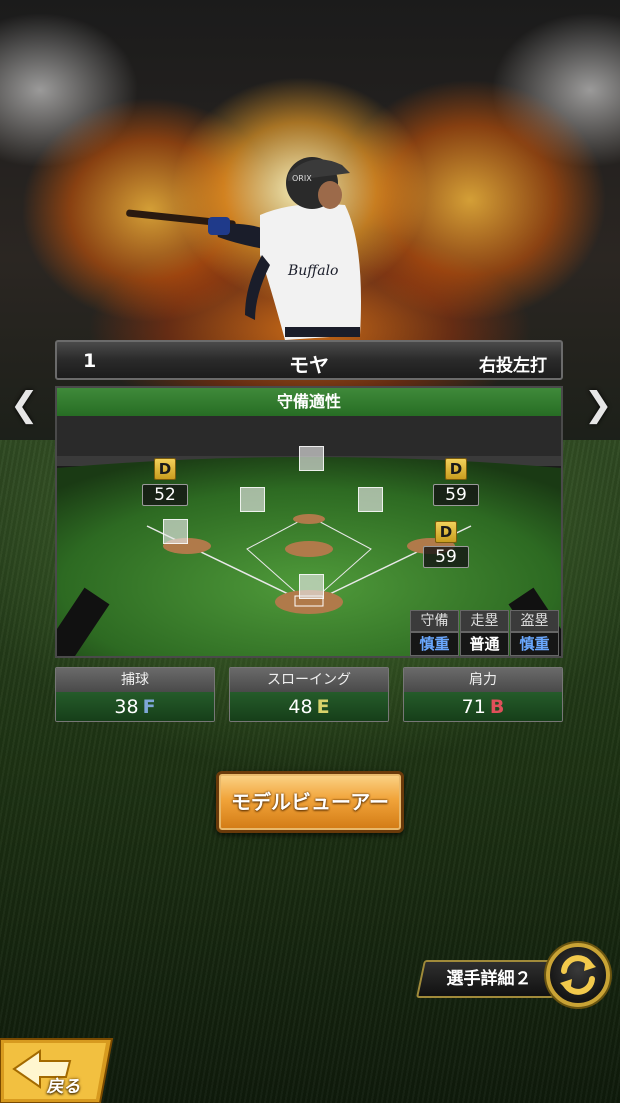 Image resolution: width=620 pixels, height=1103 pixels. Describe the element at coordinates (175, 531) in the screenshot. I see `position-marker-third-base` at that location.